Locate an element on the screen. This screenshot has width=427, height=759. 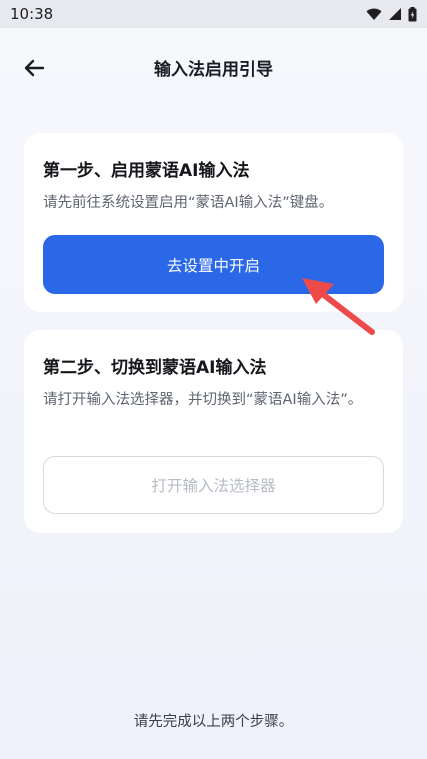
footer-note: 请先完成以上两个步骤。 is located at coordinates (213, 722).